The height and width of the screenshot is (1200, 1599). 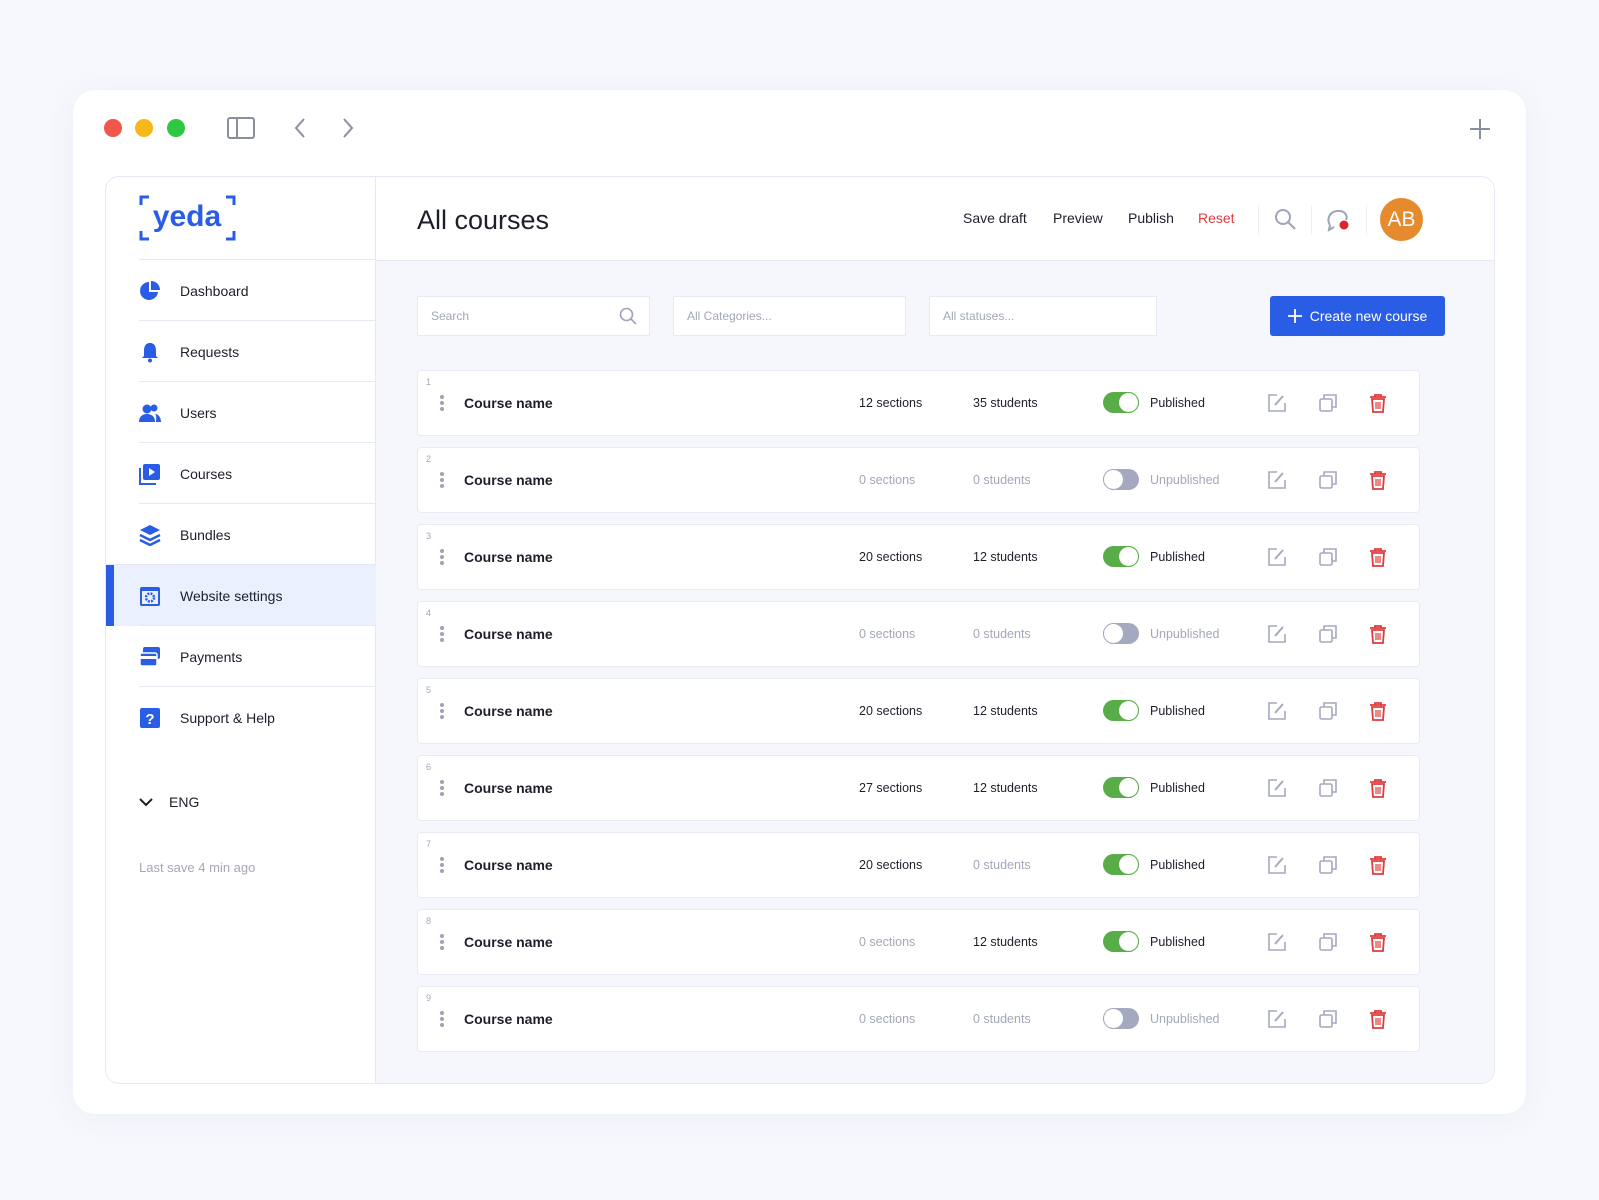 I want to click on close-window-button, so click(x=113, y=128).